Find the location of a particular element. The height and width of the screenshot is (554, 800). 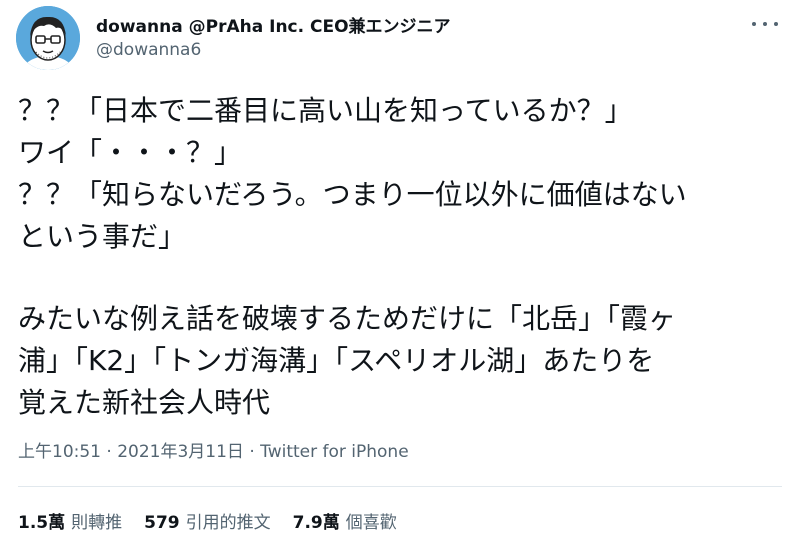

tweet-line: 覚えた新社会人時代 is located at coordinates (144, 402).